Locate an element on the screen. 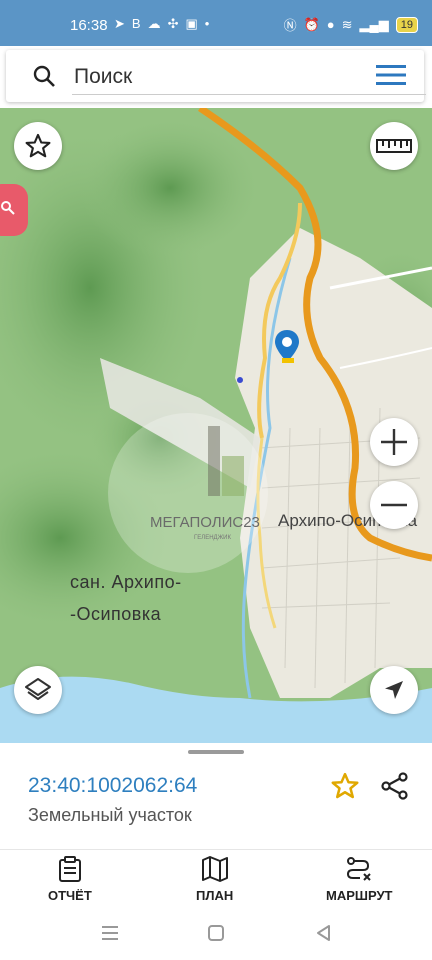 The image size is (432, 960). home-icon is located at coordinates (216, 935).